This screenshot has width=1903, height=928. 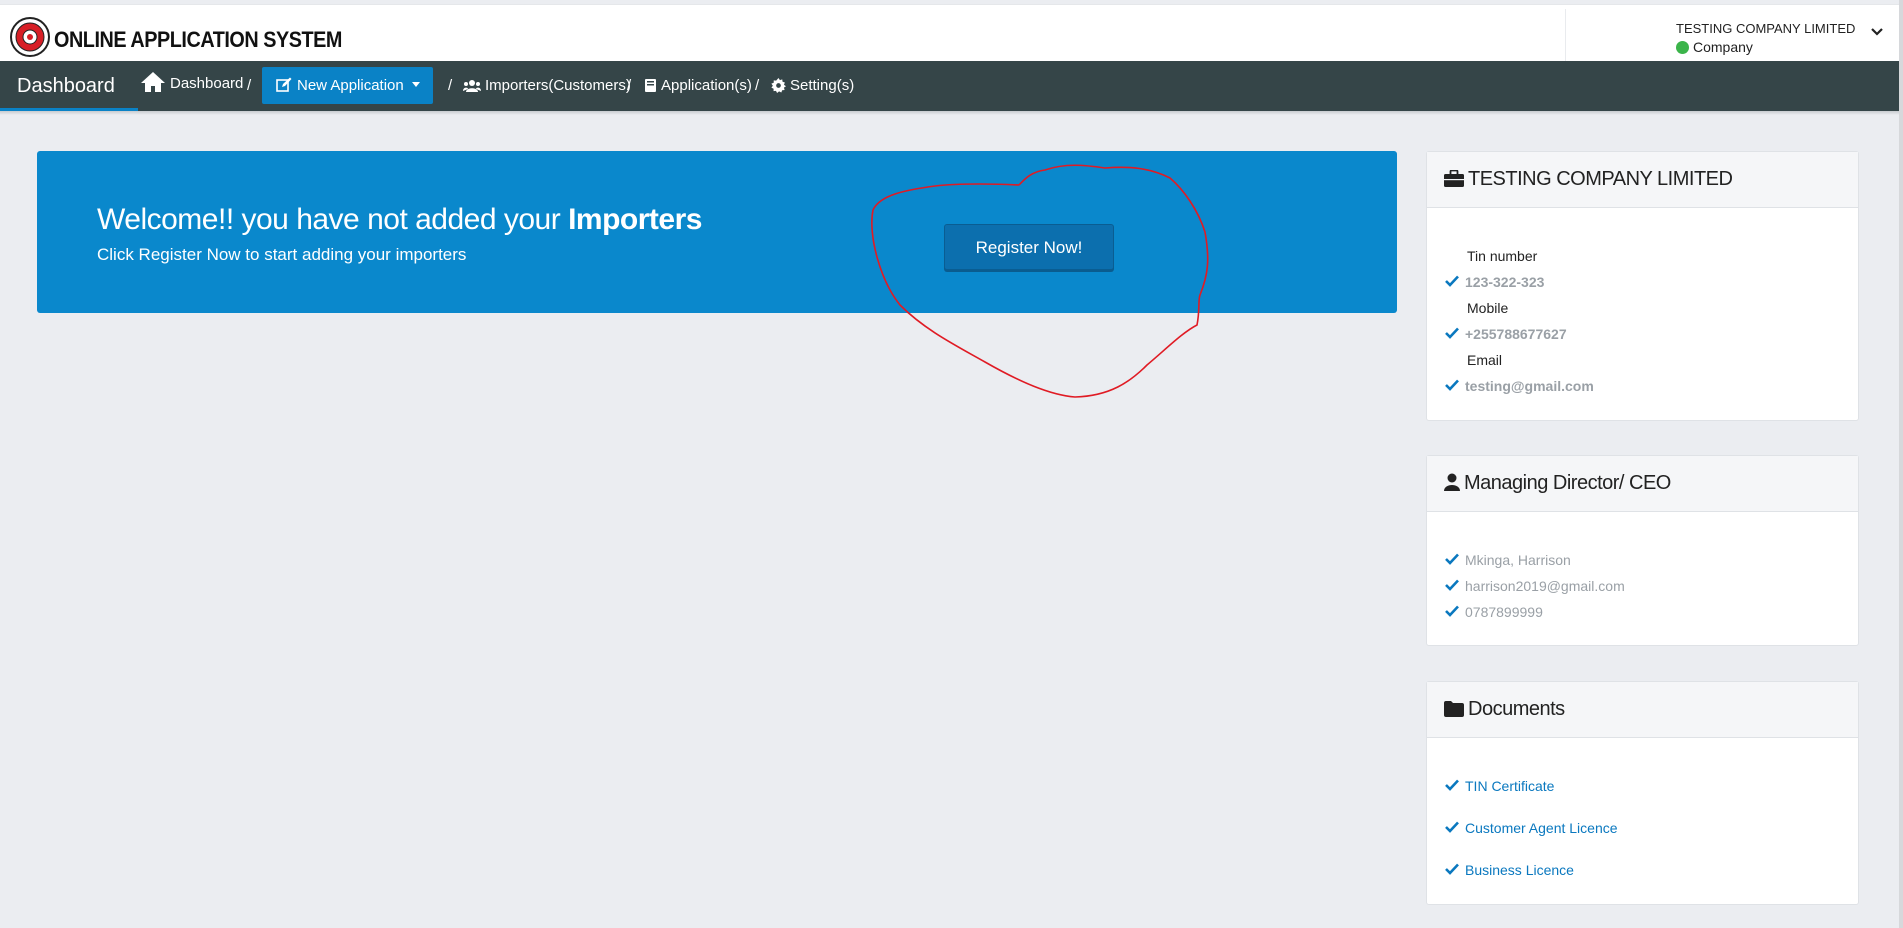 What do you see at coordinates (198, 39) in the screenshot?
I see `app-title: ONLINE APPLICATION SYSTEM` at bounding box center [198, 39].